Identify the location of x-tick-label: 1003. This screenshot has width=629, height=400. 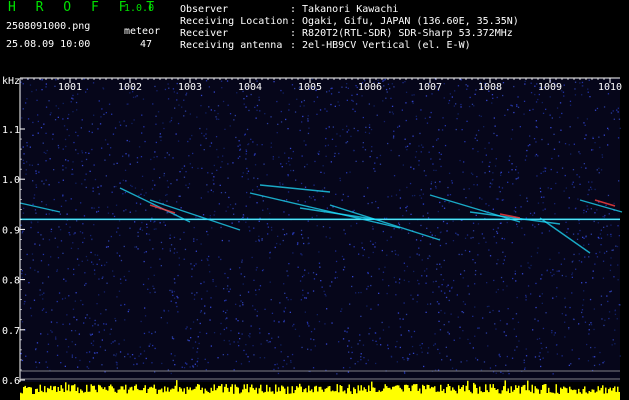
(190, 87).